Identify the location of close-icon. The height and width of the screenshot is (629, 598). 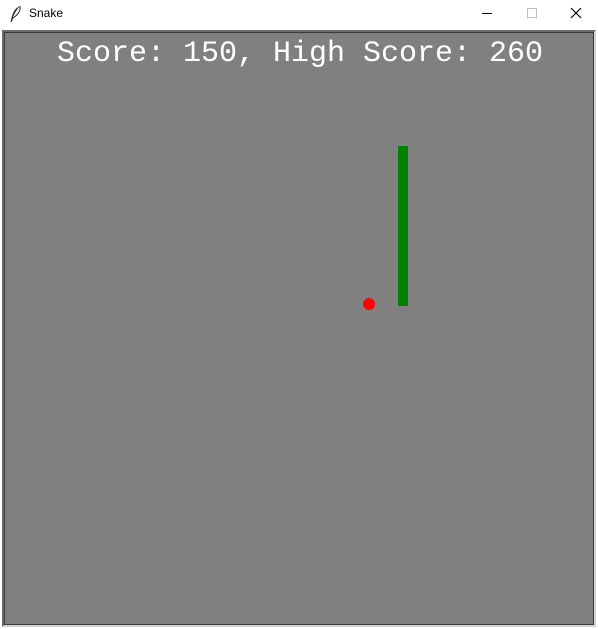
(576, 13).